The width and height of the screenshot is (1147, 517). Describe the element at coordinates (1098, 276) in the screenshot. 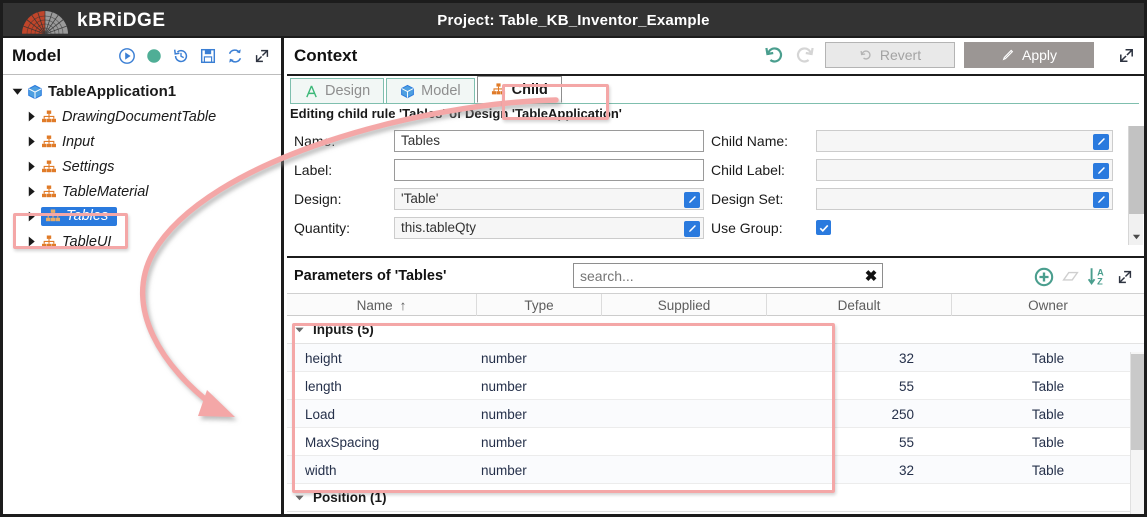

I see `sort-az-icon: A Z` at that location.